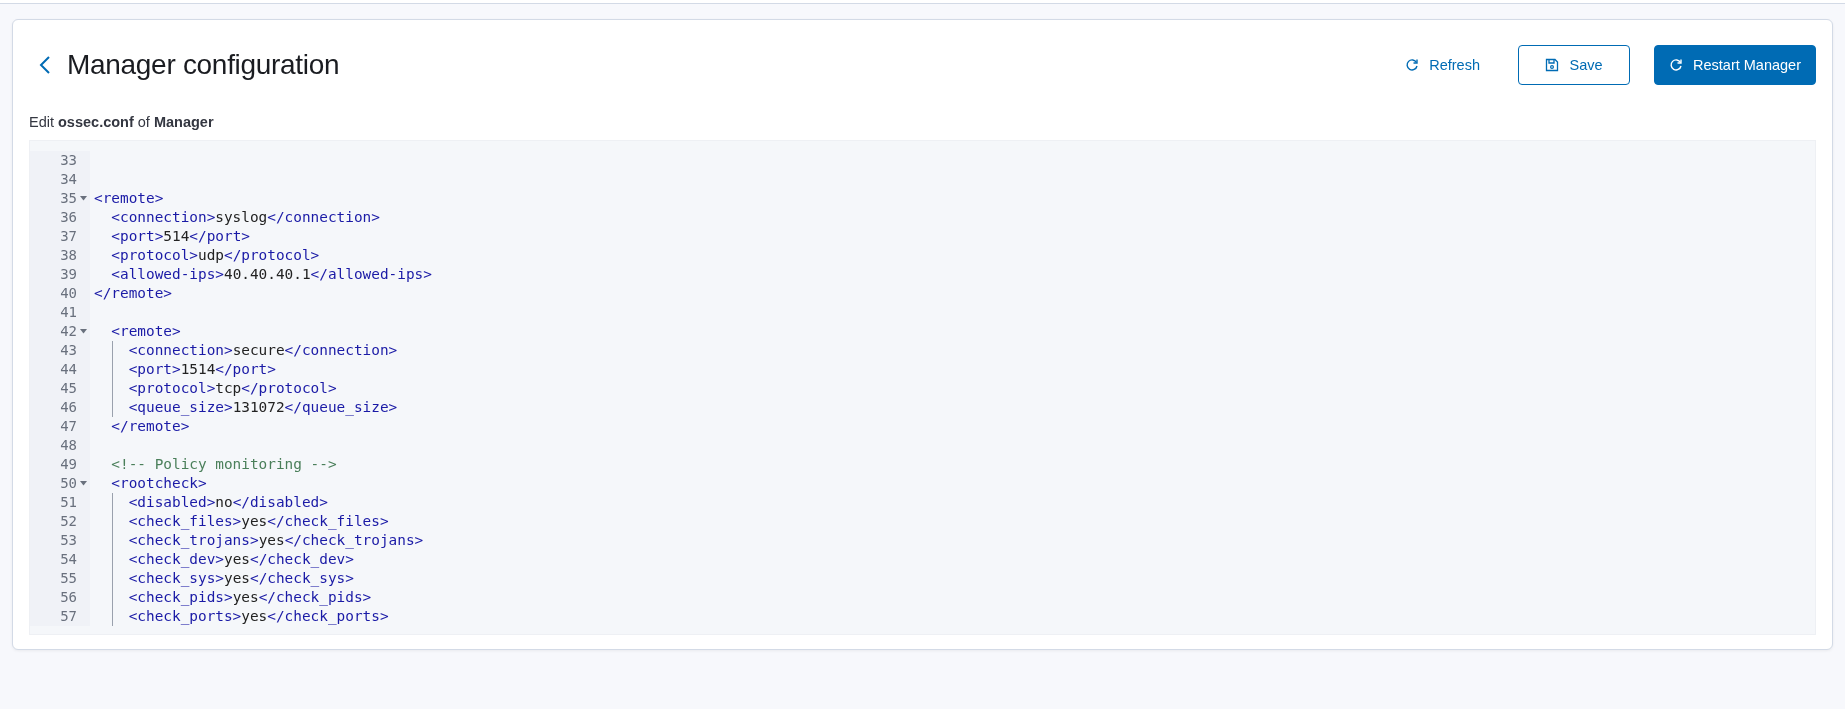 The width and height of the screenshot is (1845, 709). I want to click on code-line: <connection>syslog</connection>, so click(245, 217).